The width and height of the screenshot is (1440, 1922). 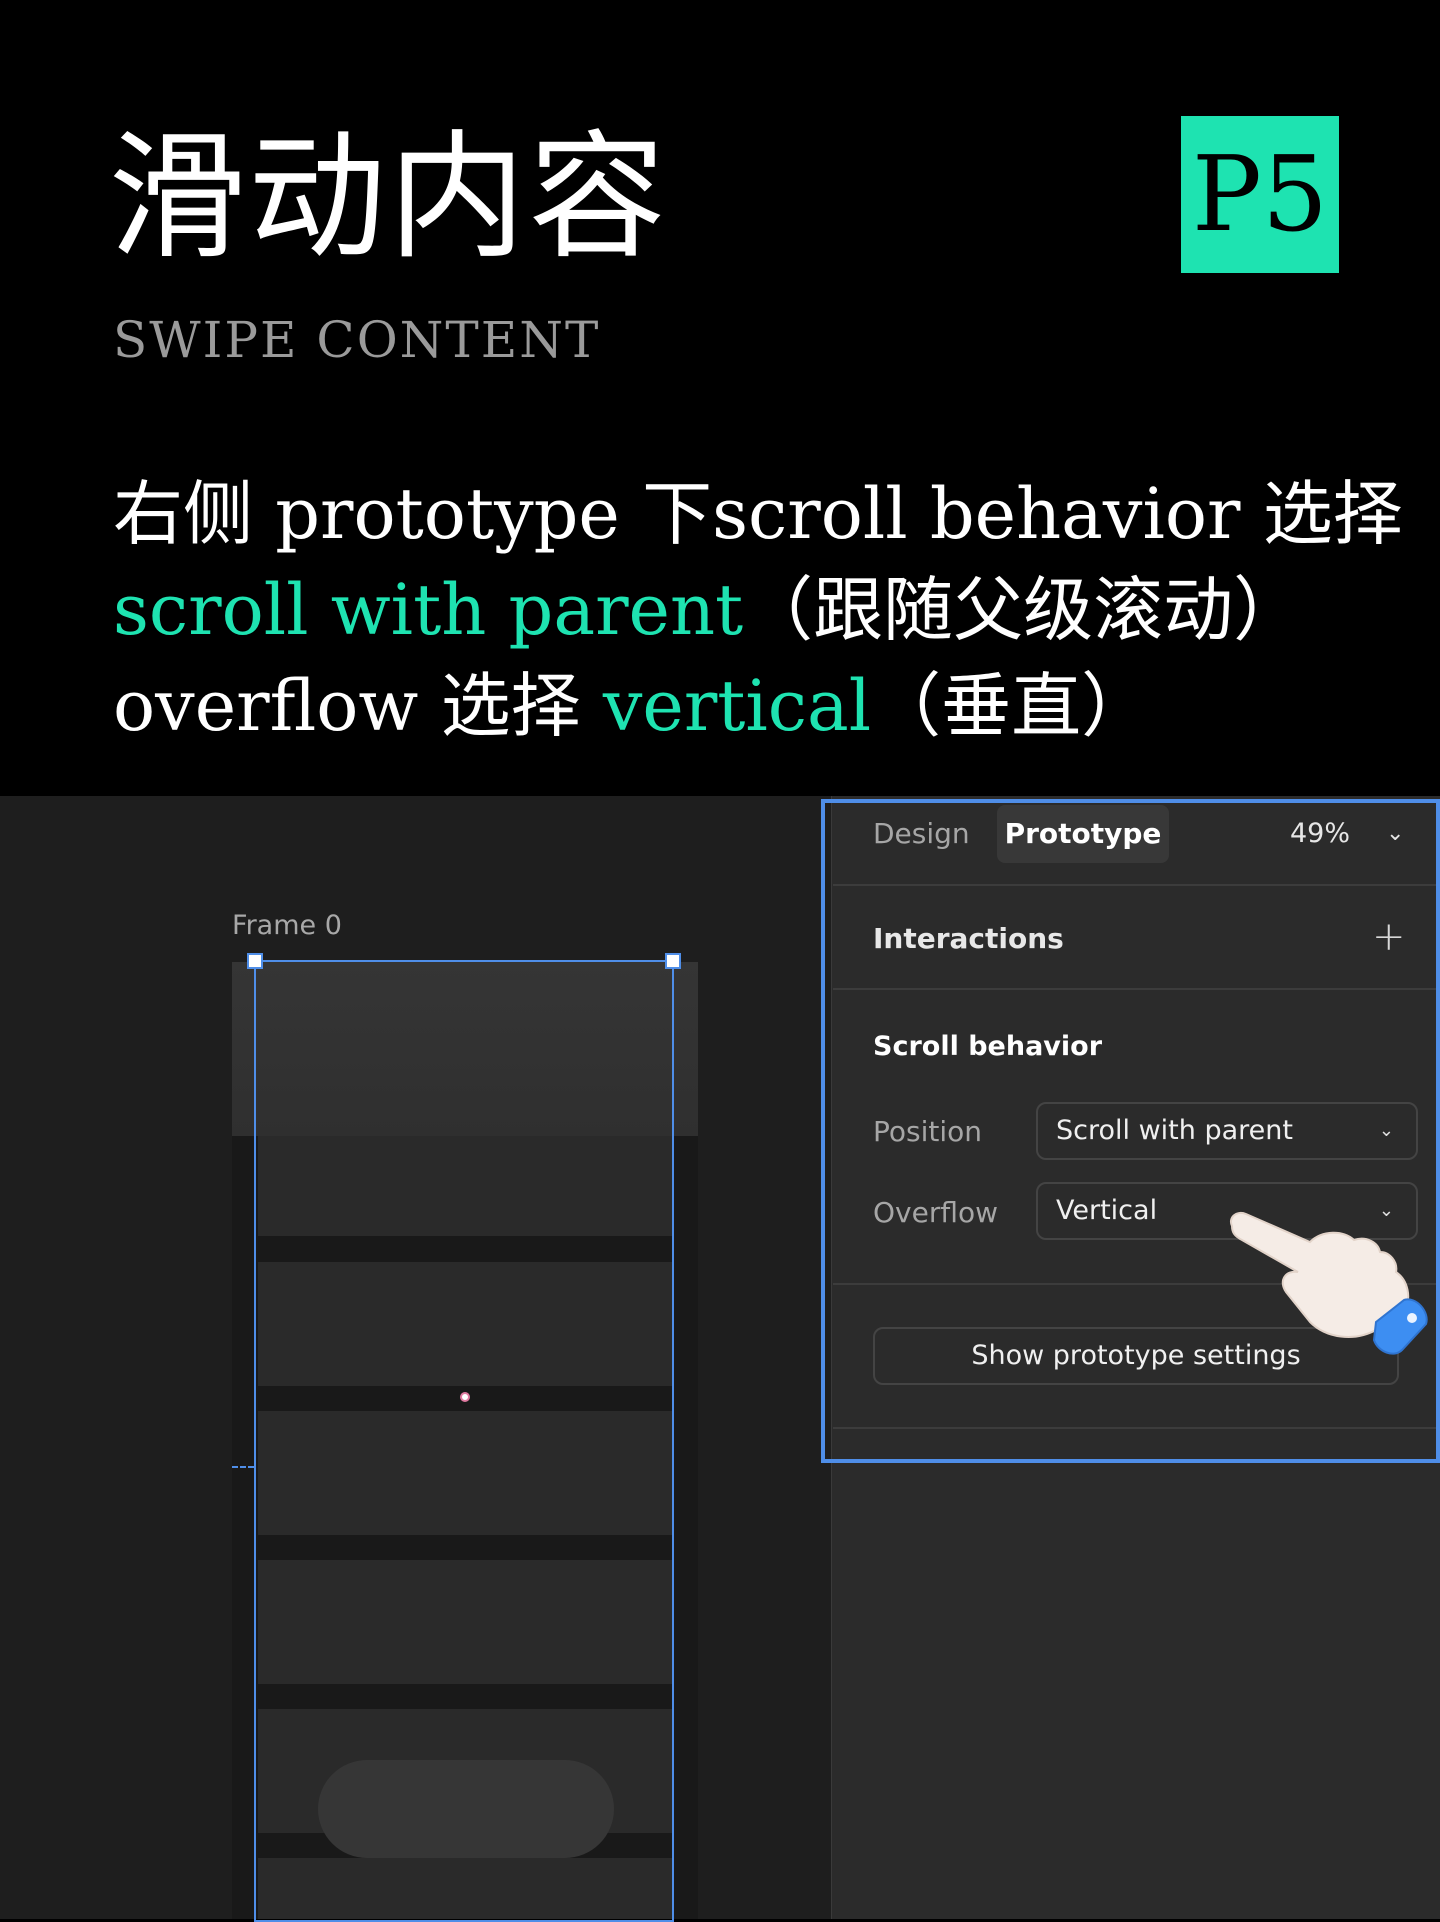 I want to click on description-line-3-rest: （垂直）, so click(x=1011, y=706).